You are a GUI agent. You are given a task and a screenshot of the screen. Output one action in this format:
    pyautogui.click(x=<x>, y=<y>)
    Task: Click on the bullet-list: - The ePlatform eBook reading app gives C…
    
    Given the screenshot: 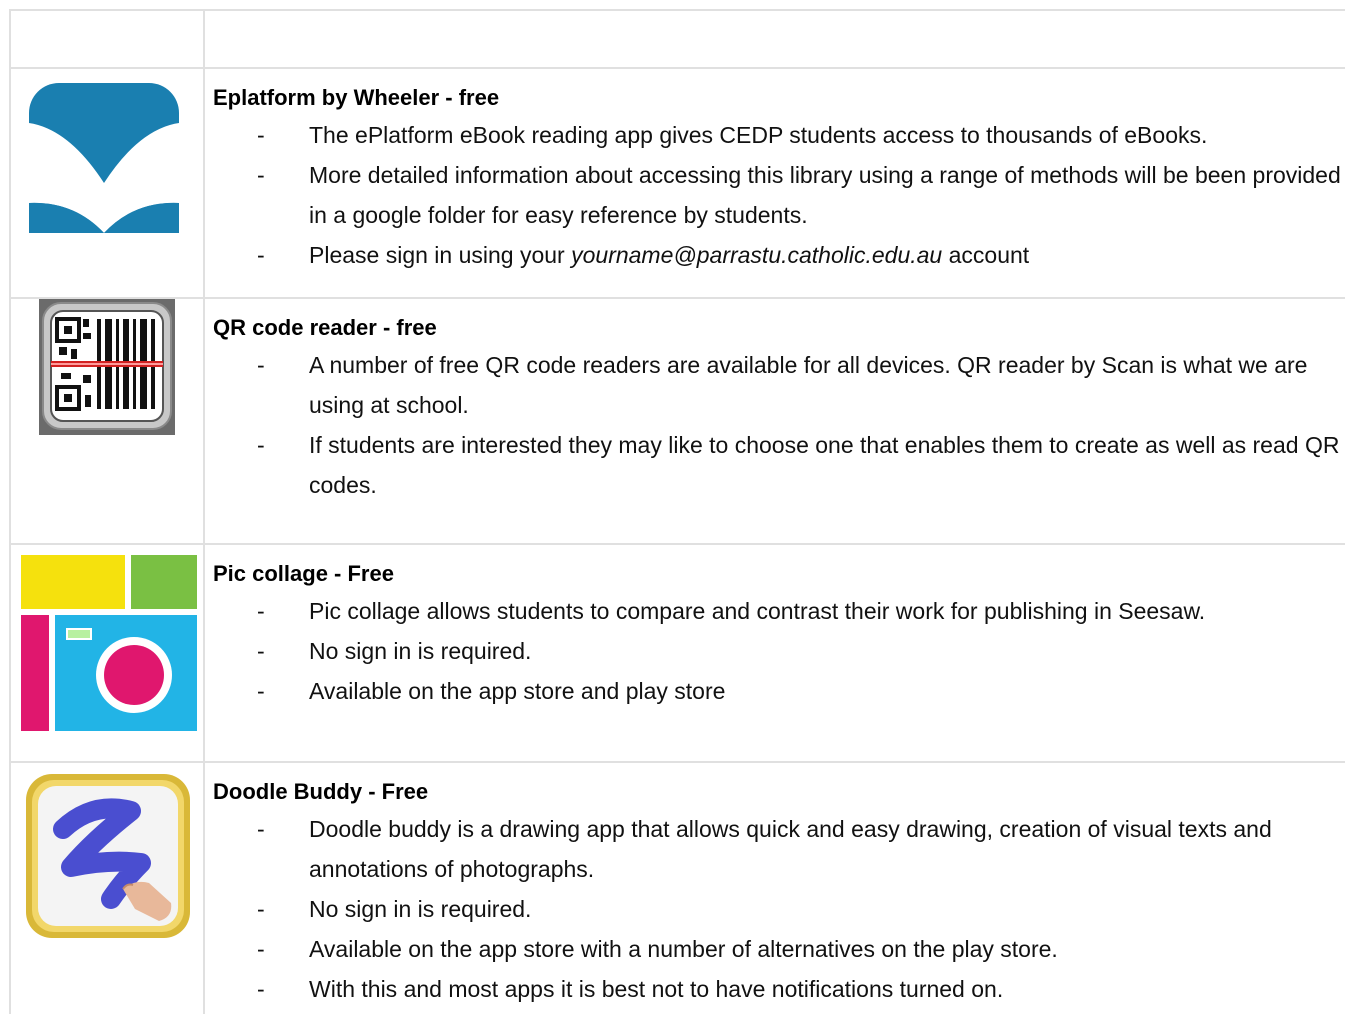 What is the action you would take?
    pyautogui.click(x=779, y=195)
    